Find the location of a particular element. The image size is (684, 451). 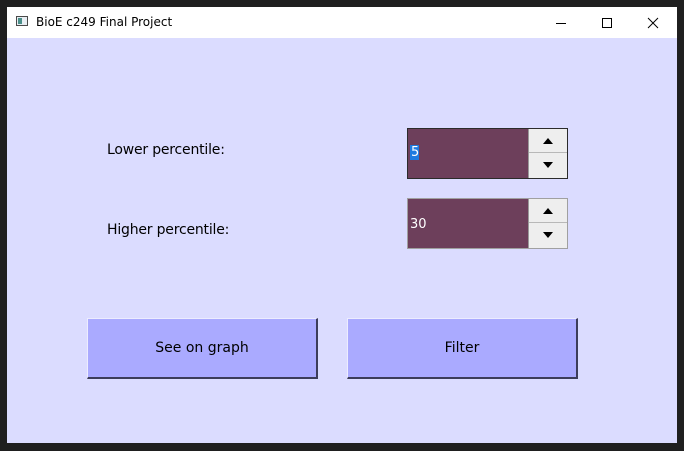

lower-increment-button is located at coordinates (548, 141).